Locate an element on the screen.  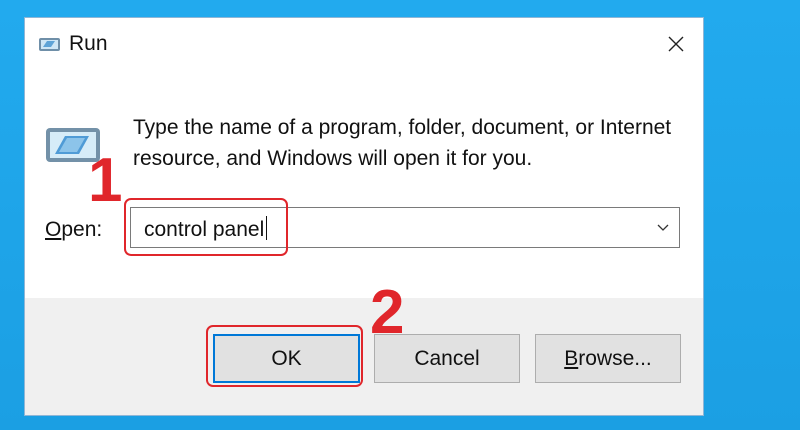
open-label: Open: is located at coordinates (73, 230).